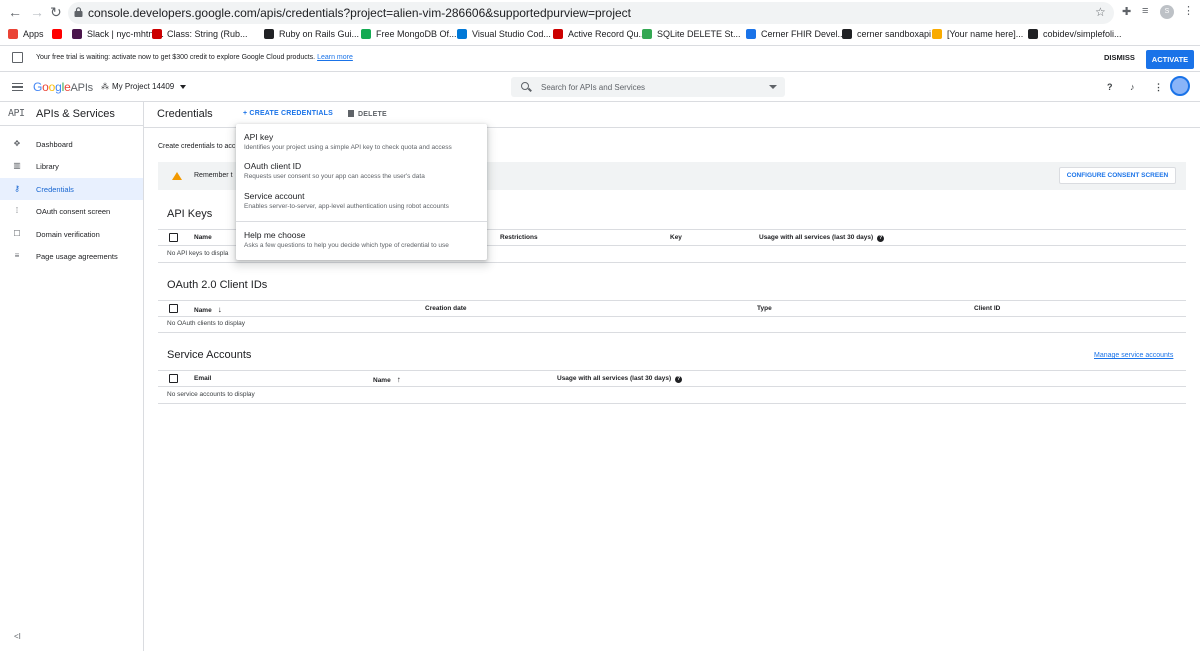 This screenshot has height=651, width=1200. What do you see at coordinates (47, 166) in the screenshot?
I see `sidebar-item-label: Library` at bounding box center [47, 166].